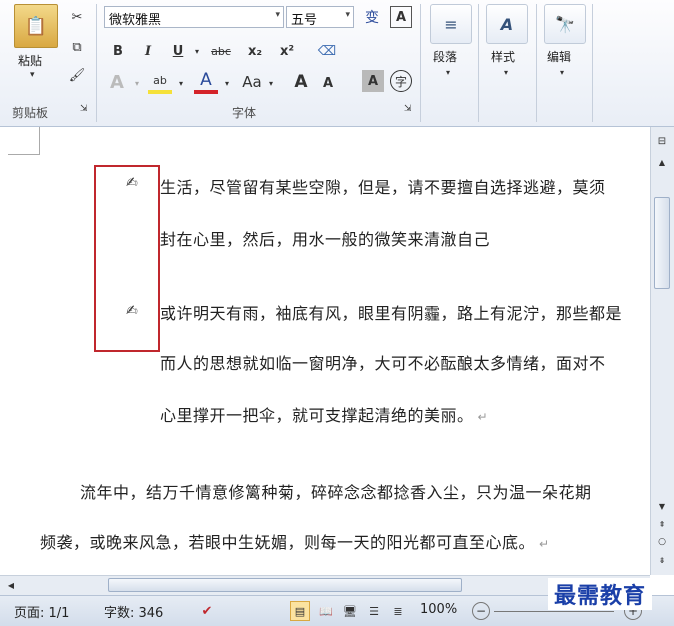 The image size is (674, 626). What do you see at coordinates (373, 81) in the screenshot?
I see `char-shading-button: A` at bounding box center [373, 81].